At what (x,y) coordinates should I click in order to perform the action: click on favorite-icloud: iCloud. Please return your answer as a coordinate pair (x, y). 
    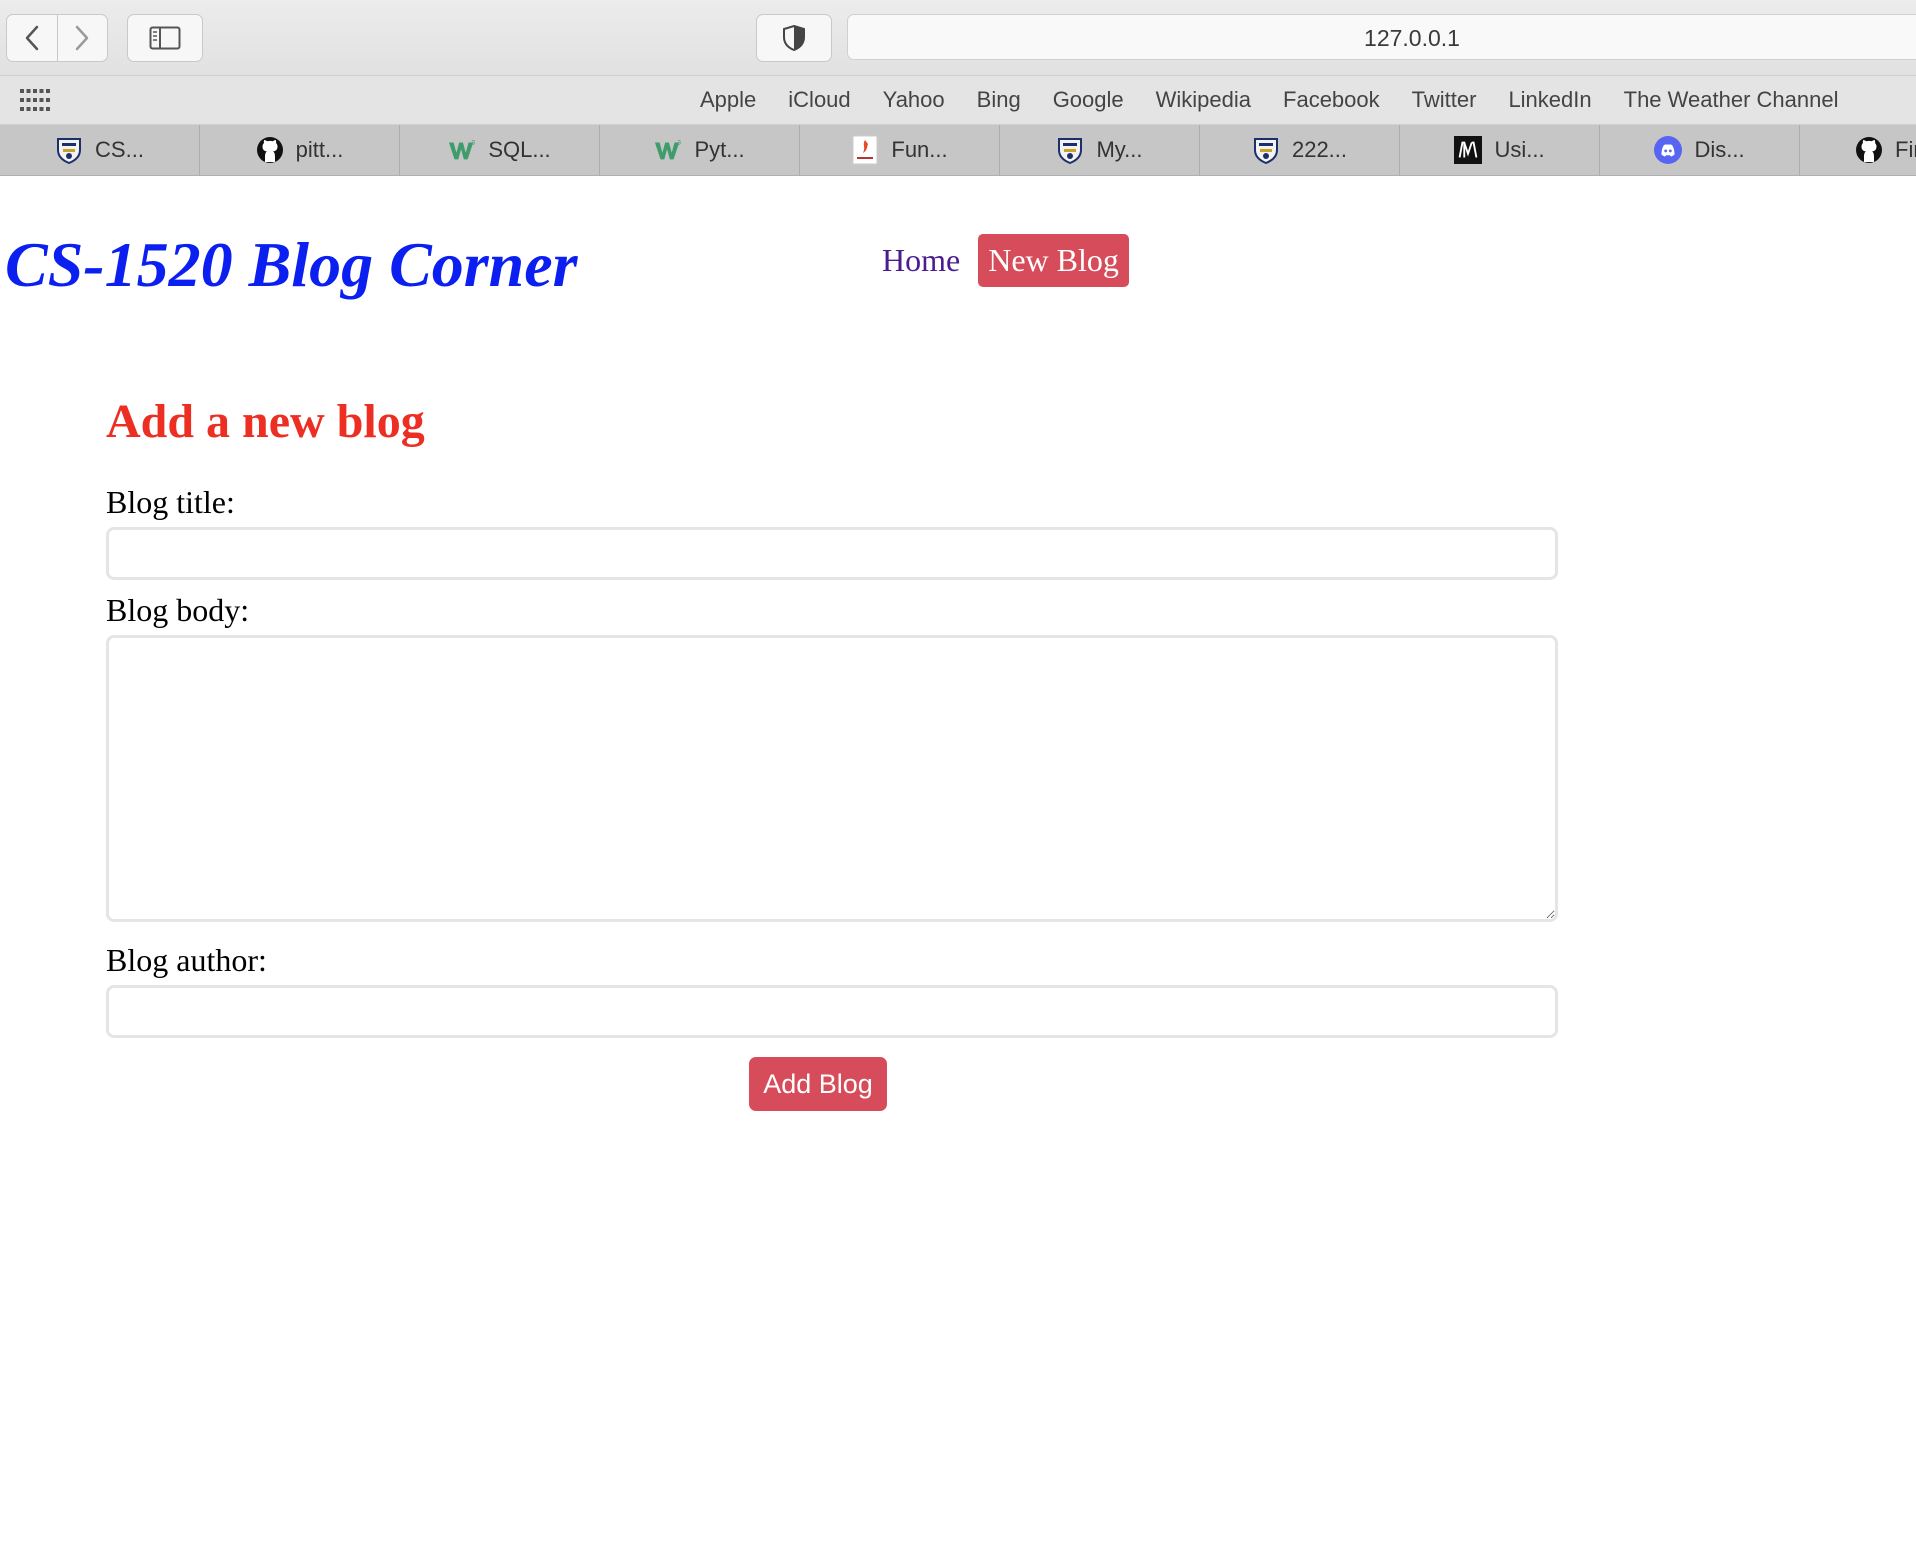
    Looking at the image, I should click on (819, 100).